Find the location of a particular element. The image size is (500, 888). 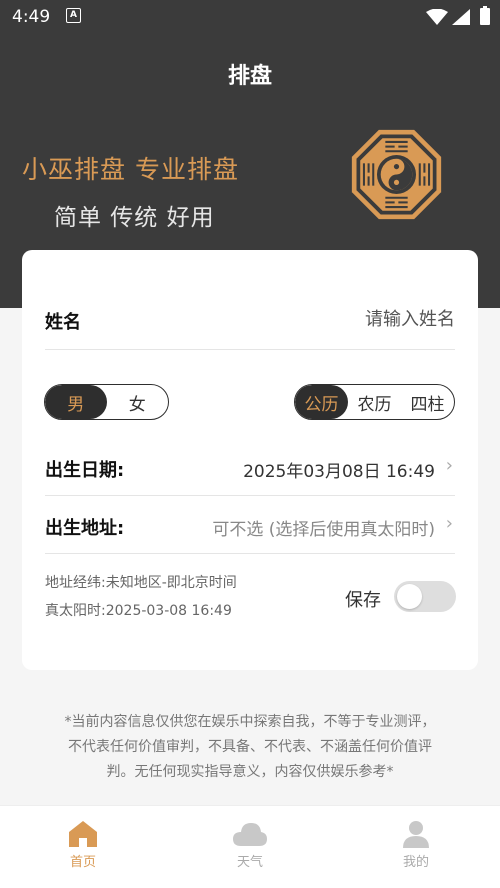

gender-option-male: 男 is located at coordinates (76, 402).